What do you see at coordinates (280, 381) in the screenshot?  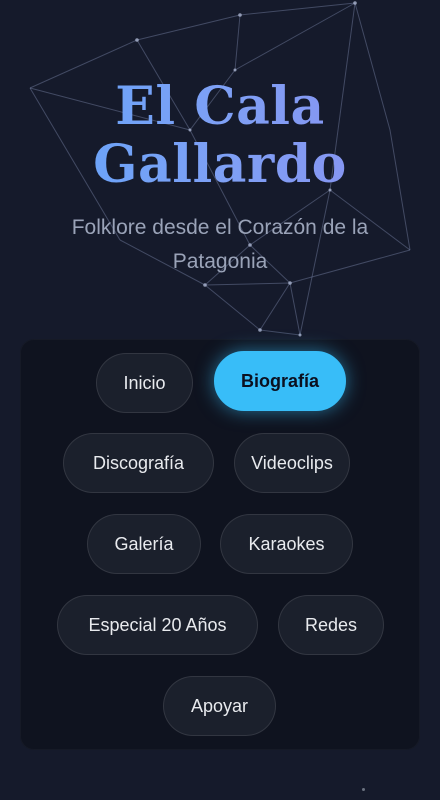 I see `nav-button-biografia: Biografía` at bounding box center [280, 381].